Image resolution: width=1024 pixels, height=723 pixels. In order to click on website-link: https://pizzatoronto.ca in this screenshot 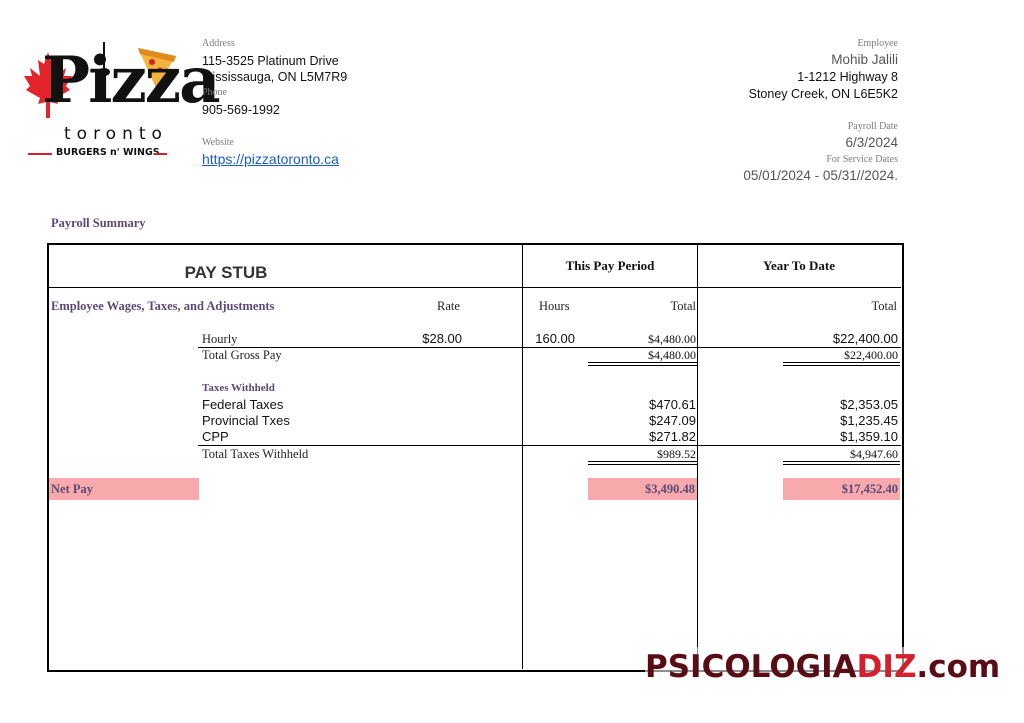, I will do `click(270, 159)`.